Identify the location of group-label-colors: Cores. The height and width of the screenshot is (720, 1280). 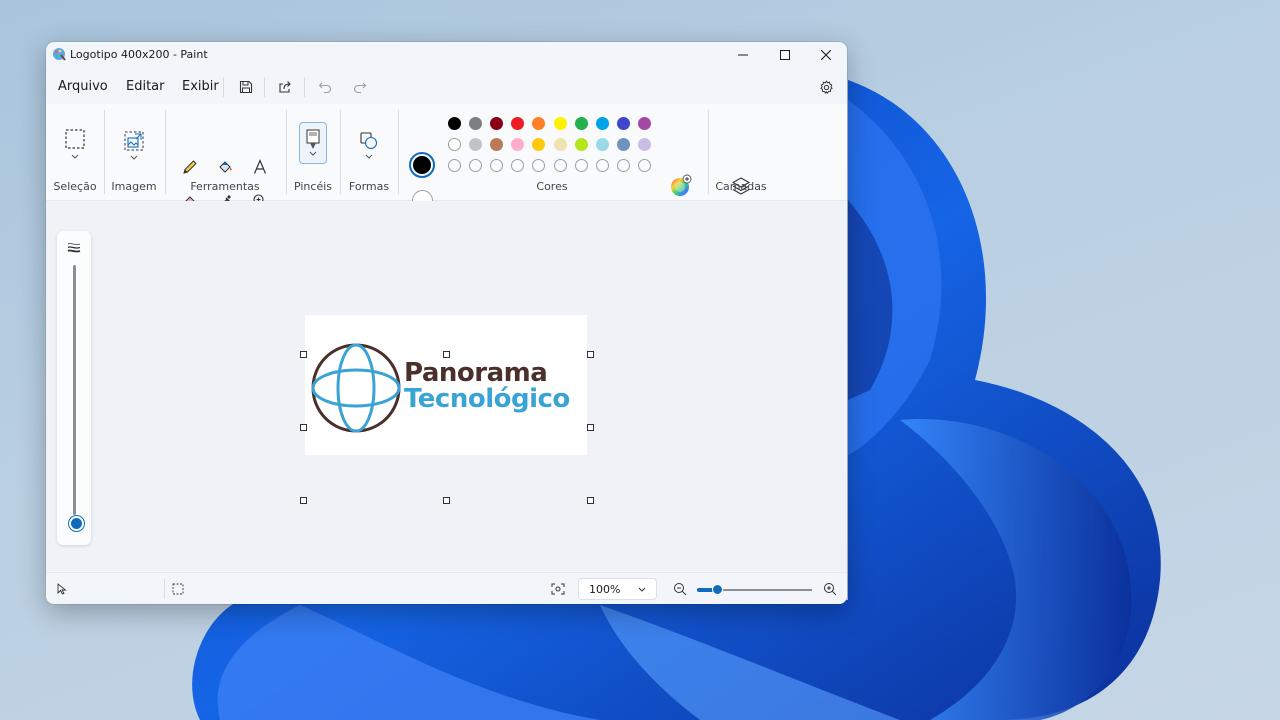
(552, 186).